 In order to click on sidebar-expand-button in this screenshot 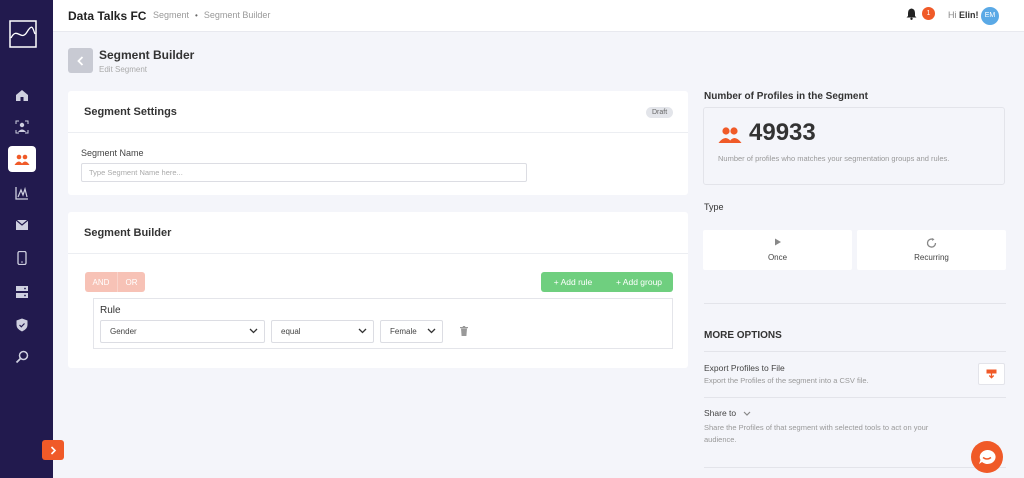, I will do `click(53, 450)`.